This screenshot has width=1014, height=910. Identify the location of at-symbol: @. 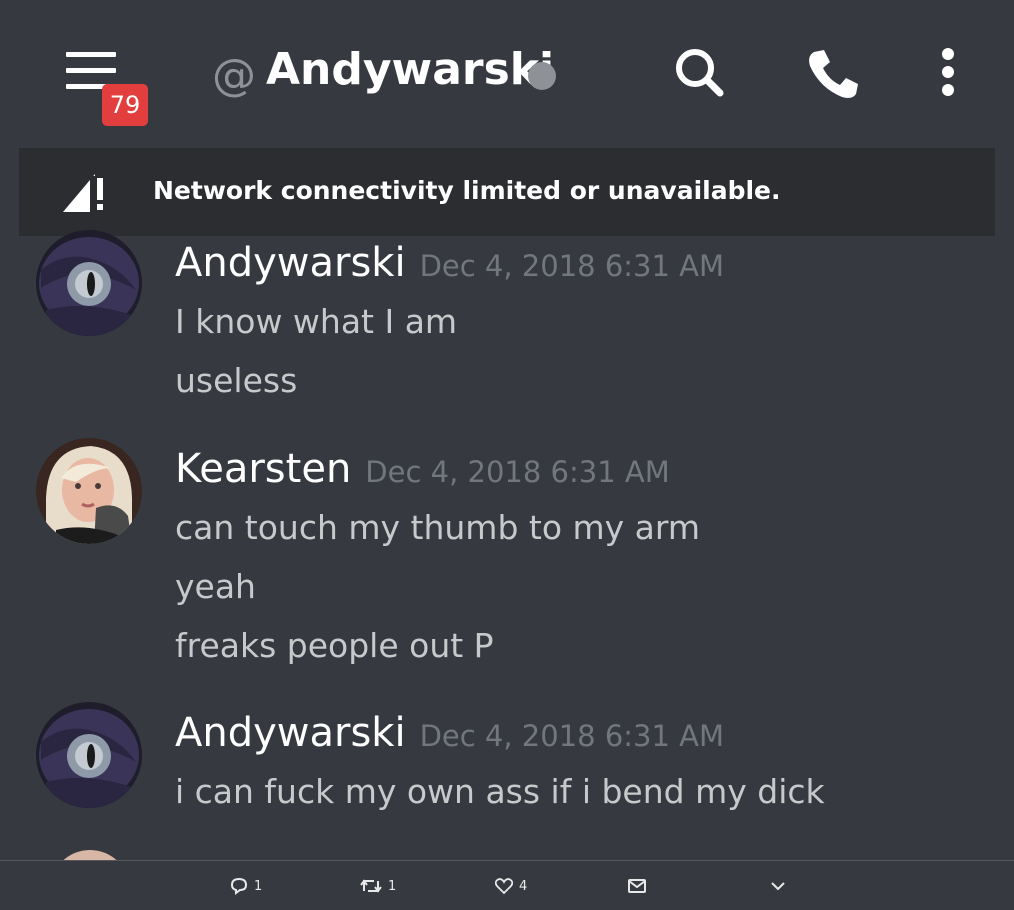
(234, 75).